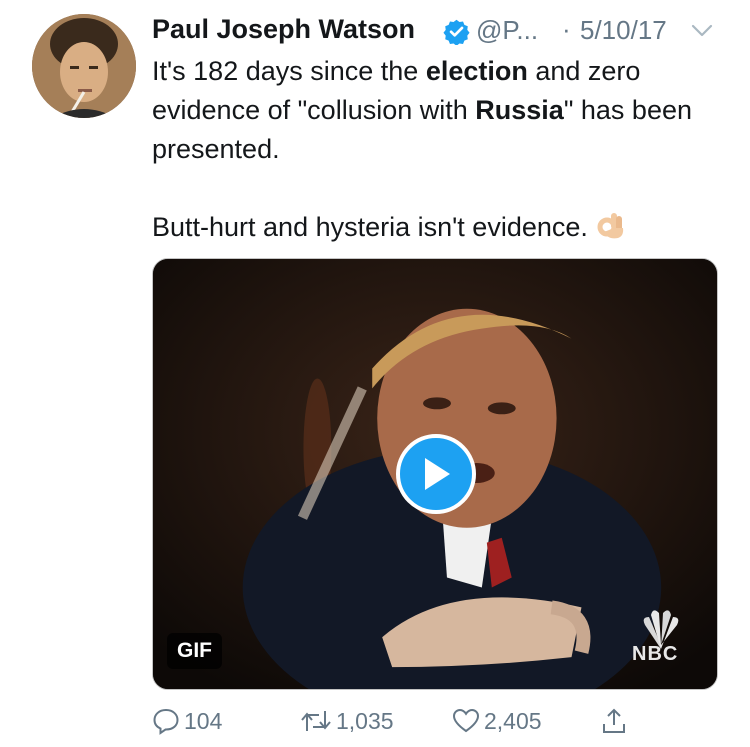  Describe the element at coordinates (610, 226) in the screenshot. I see `ok-hand-emoji-icon` at that location.